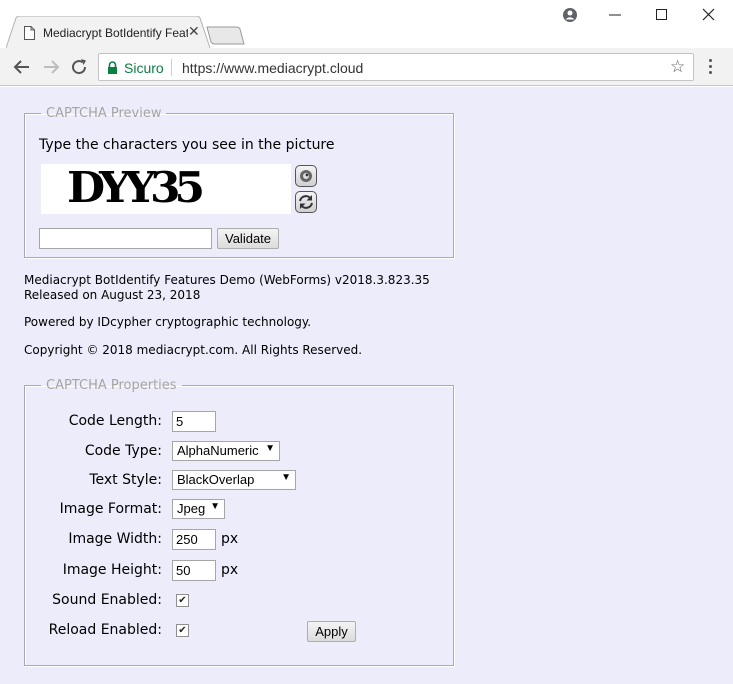  Describe the element at coordinates (171, 67) in the screenshot. I see `url-separator` at that location.